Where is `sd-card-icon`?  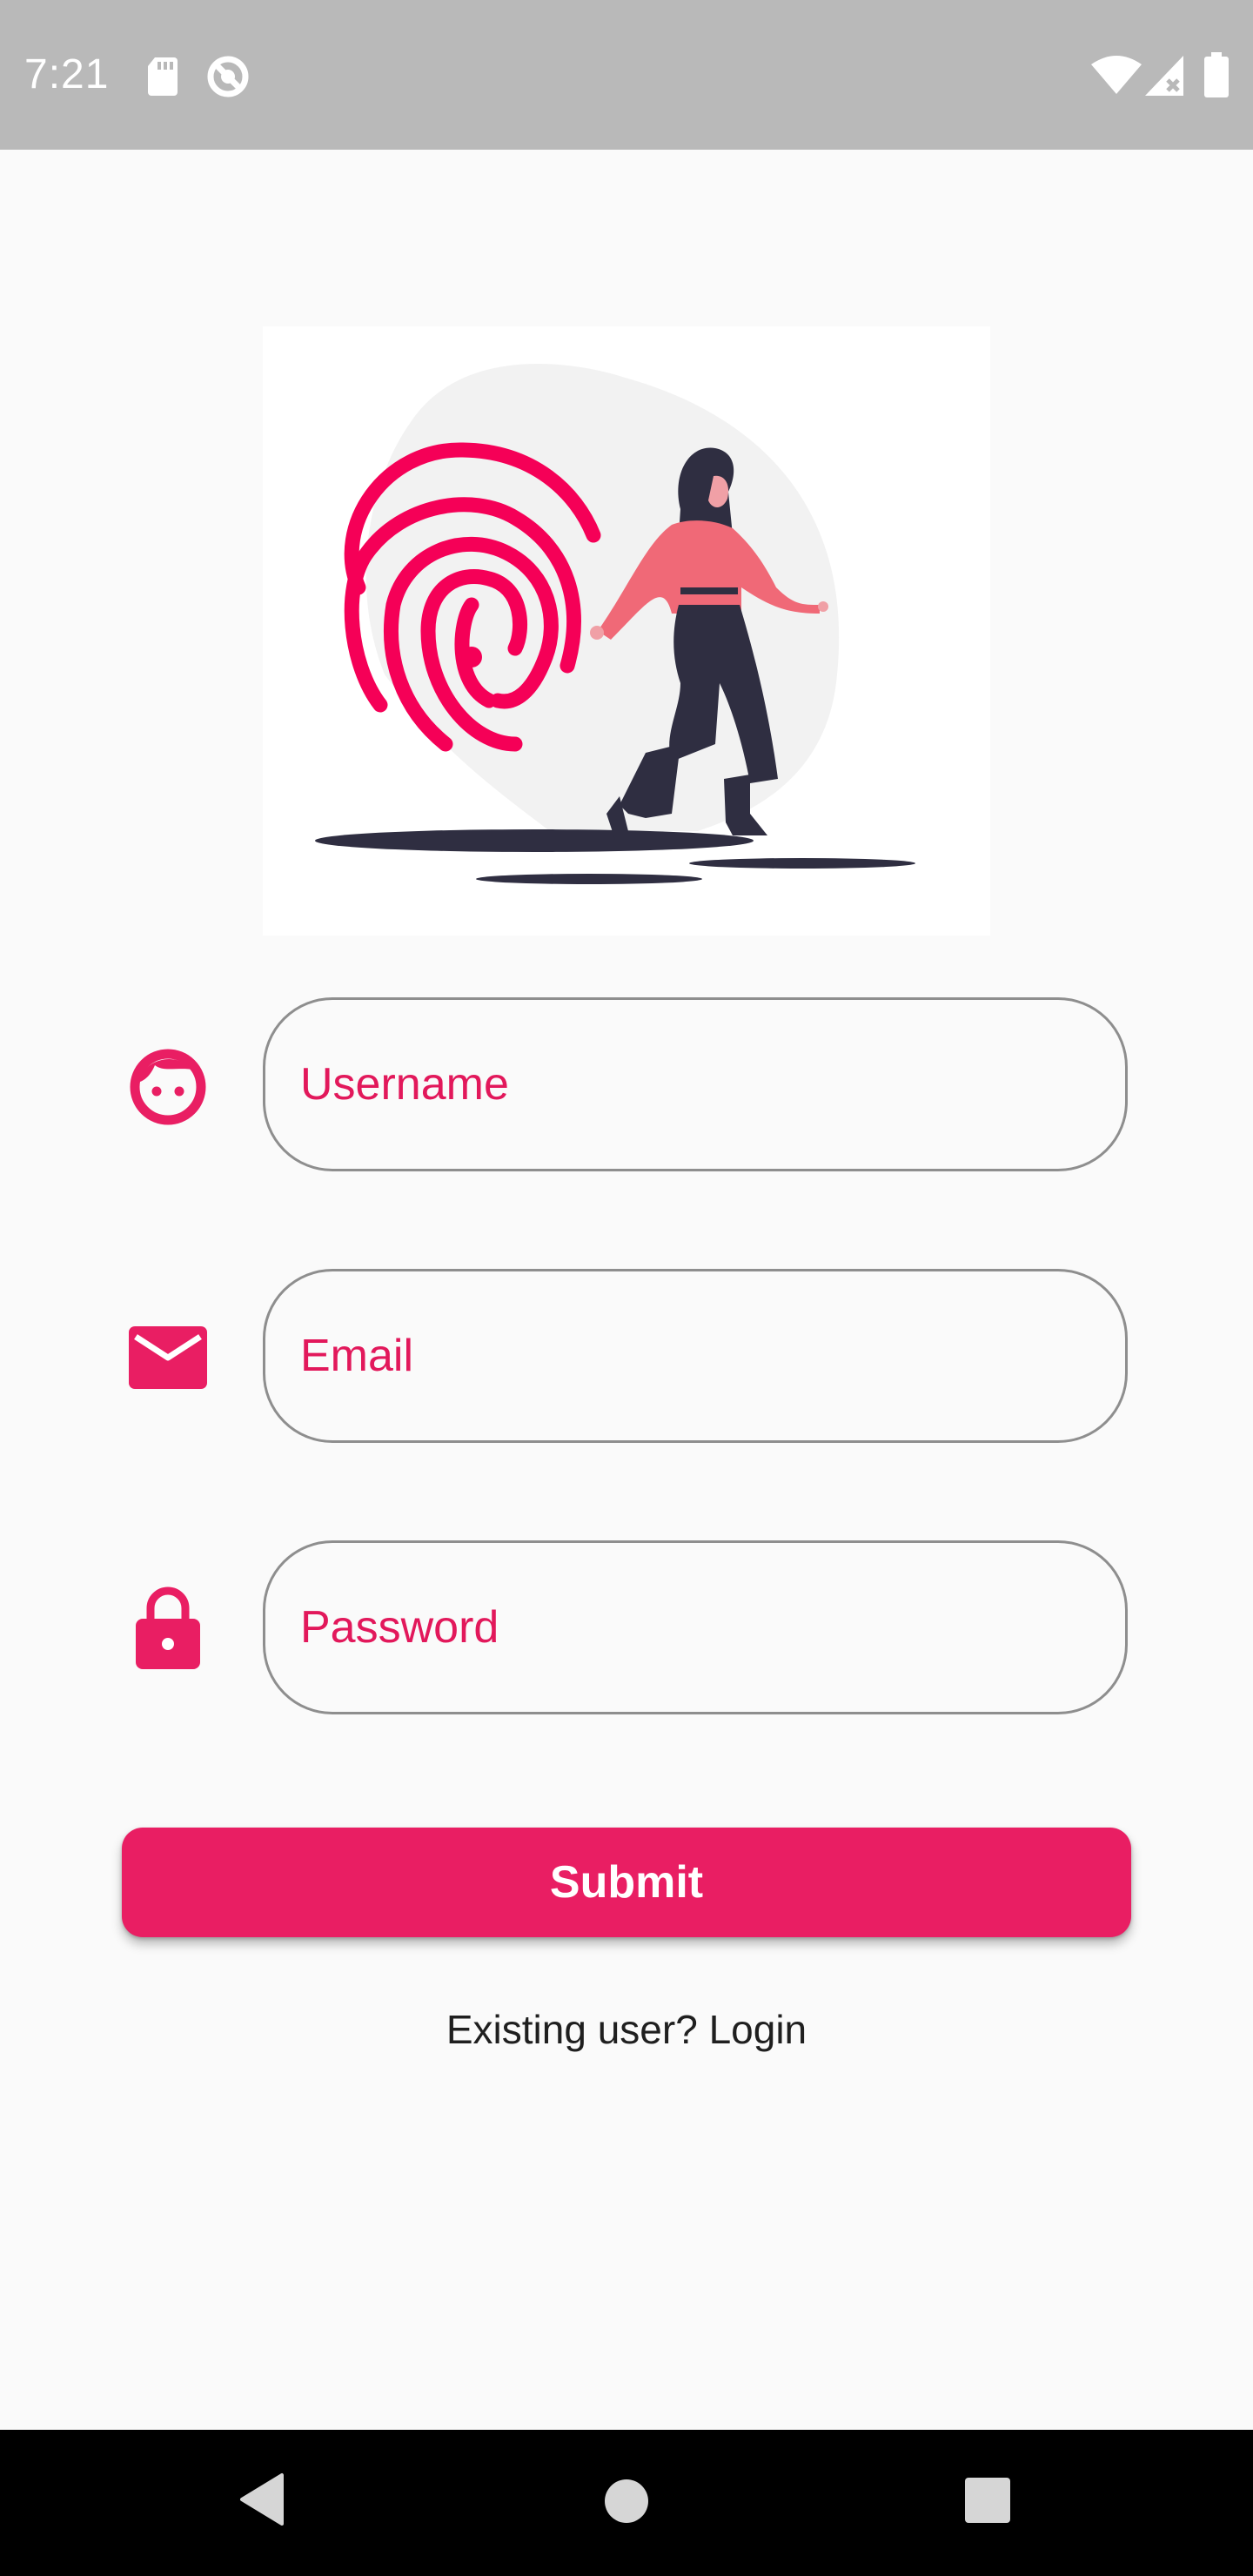 sd-card-icon is located at coordinates (163, 77).